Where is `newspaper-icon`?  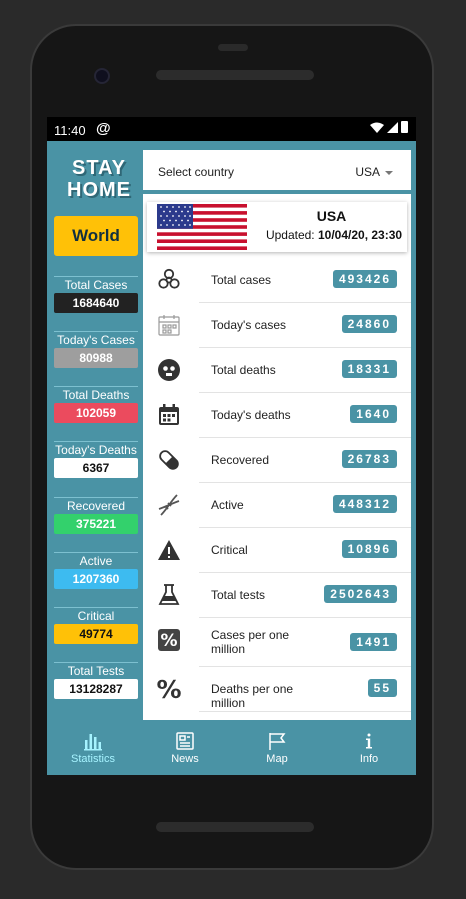
newspaper-icon is located at coordinates (185, 741).